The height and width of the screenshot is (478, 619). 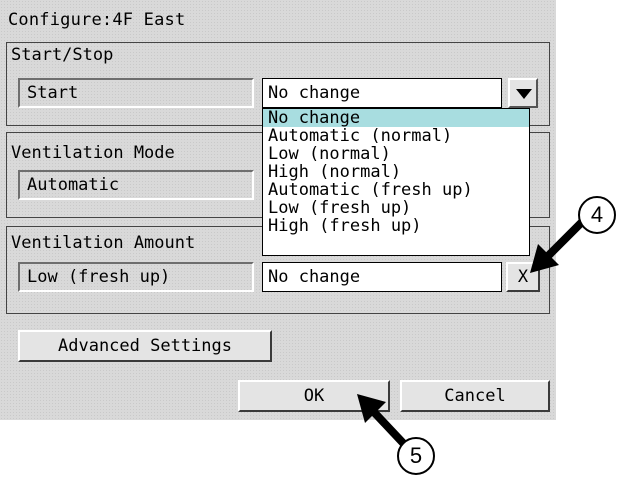 What do you see at coordinates (597, 215) in the screenshot?
I see `callout-4: 4` at bounding box center [597, 215].